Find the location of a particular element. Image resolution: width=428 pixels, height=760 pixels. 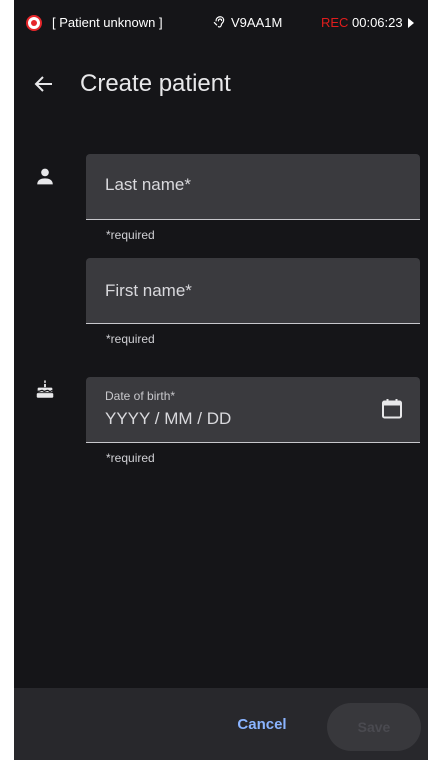

ear-device-icon is located at coordinates (219, 22).